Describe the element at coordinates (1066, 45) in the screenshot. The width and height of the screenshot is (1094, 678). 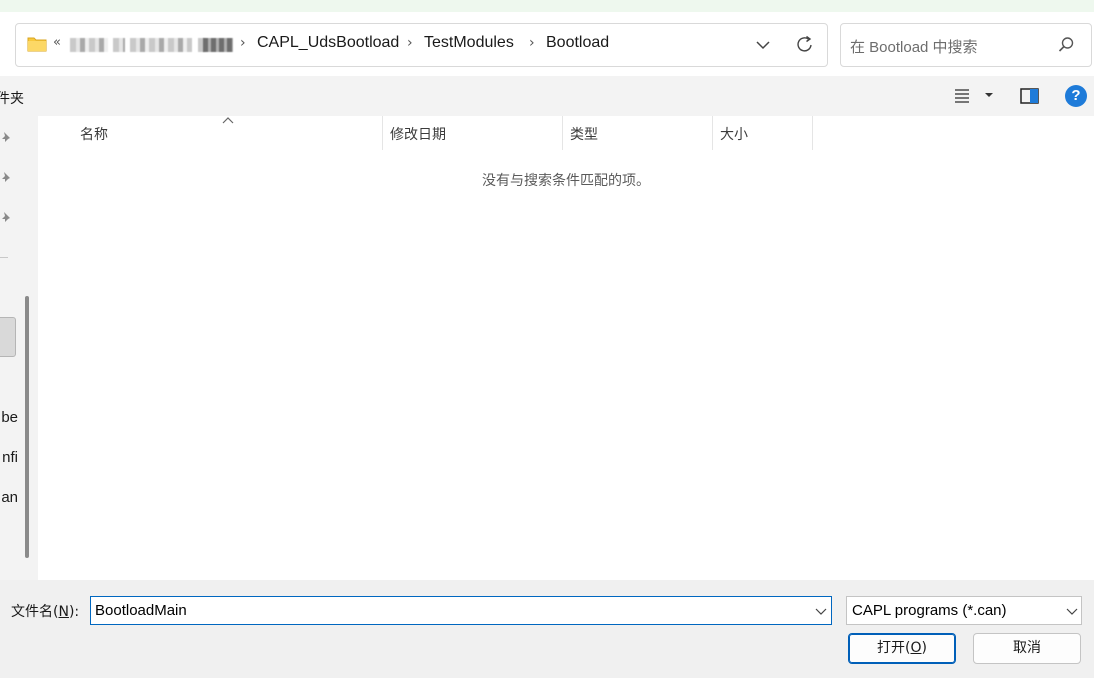
I see `search-icon` at that location.